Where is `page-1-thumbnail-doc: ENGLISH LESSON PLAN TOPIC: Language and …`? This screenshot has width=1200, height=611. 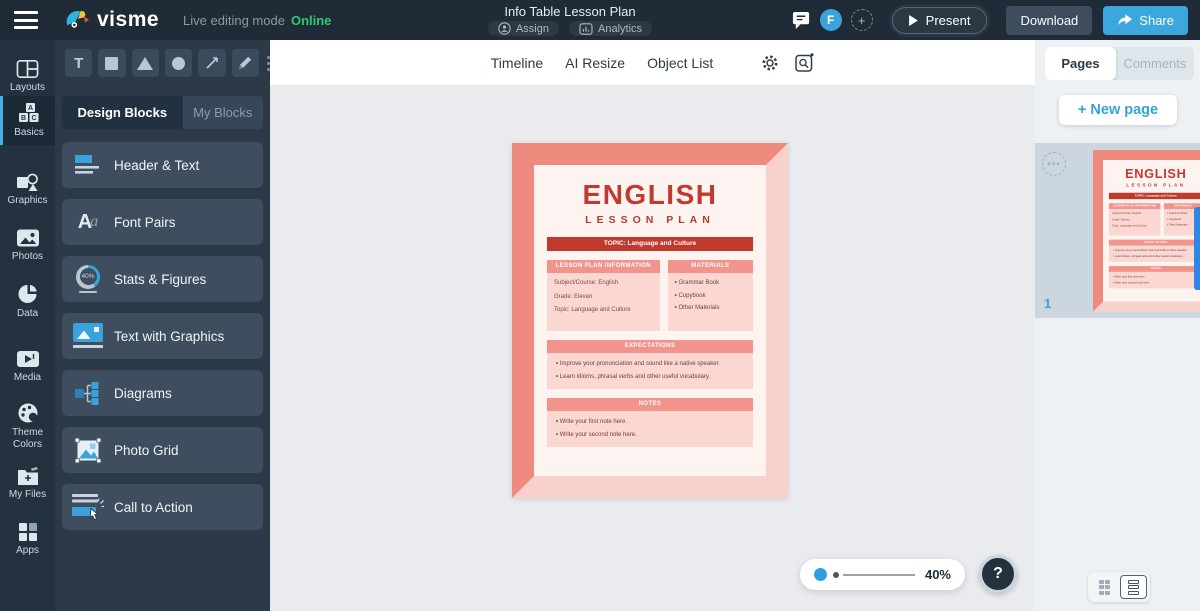 page-1-thumbnail-doc: ENGLISH LESSON PLAN TOPIC: Language and … is located at coordinates (1146, 231).